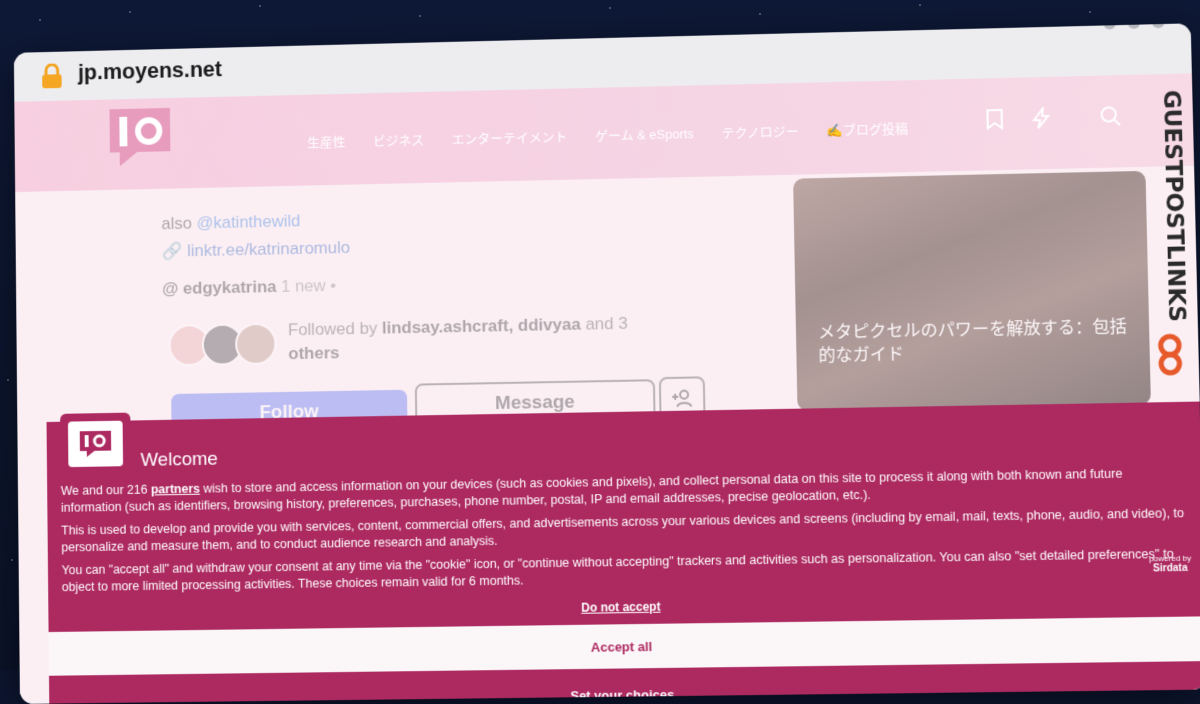 This screenshot has width=1200, height=704. I want to click on also-handle-link: @katinthewild, so click(248, 221).